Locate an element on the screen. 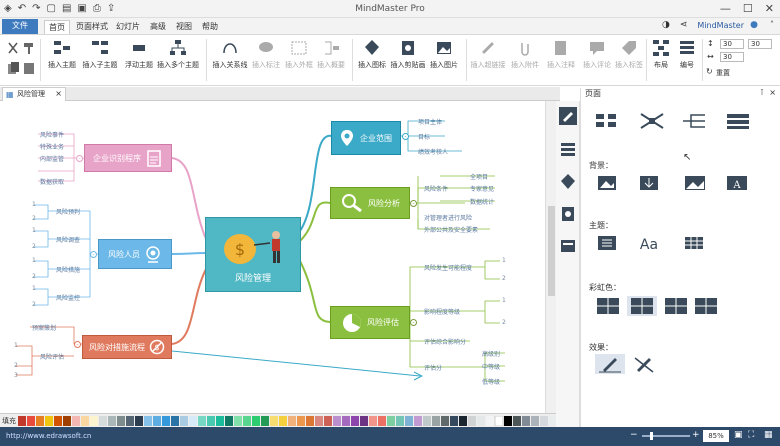 This screenshot has width=780, height=446. copy-icon is located at coordinates (13, 68).